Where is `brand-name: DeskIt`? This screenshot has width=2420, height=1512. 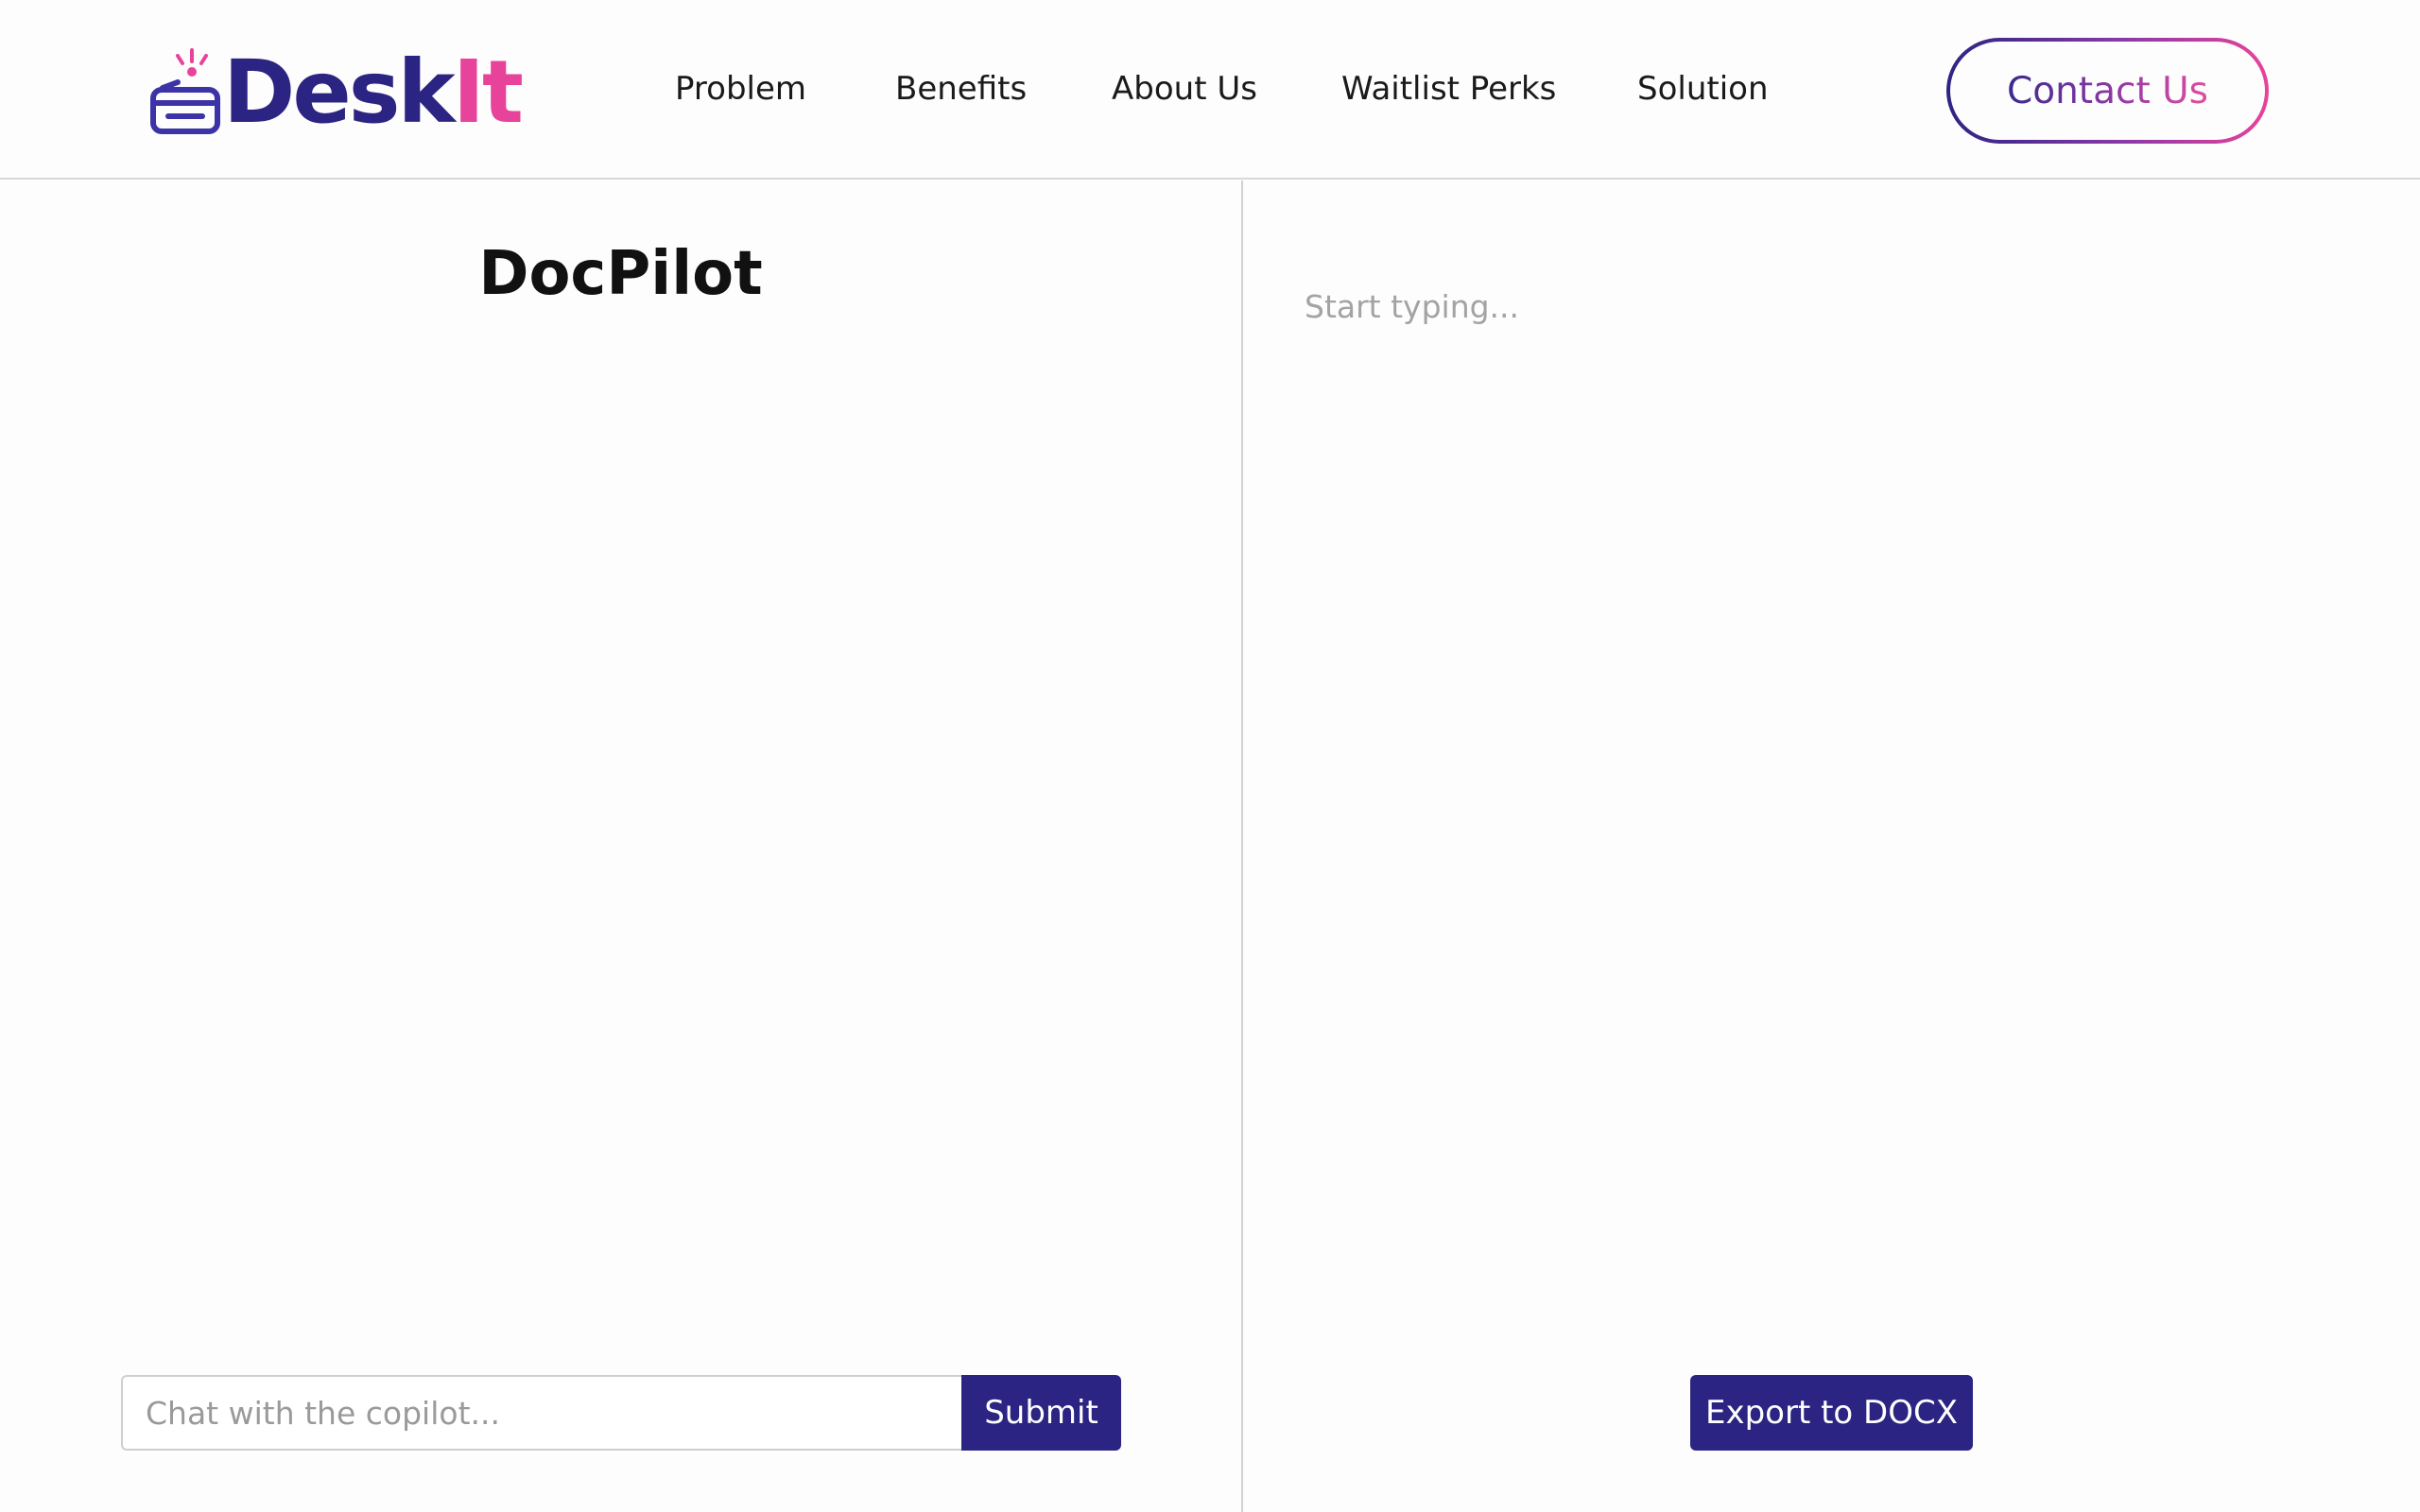 brand-name: DeskIt is located at coordinates (373, 92).